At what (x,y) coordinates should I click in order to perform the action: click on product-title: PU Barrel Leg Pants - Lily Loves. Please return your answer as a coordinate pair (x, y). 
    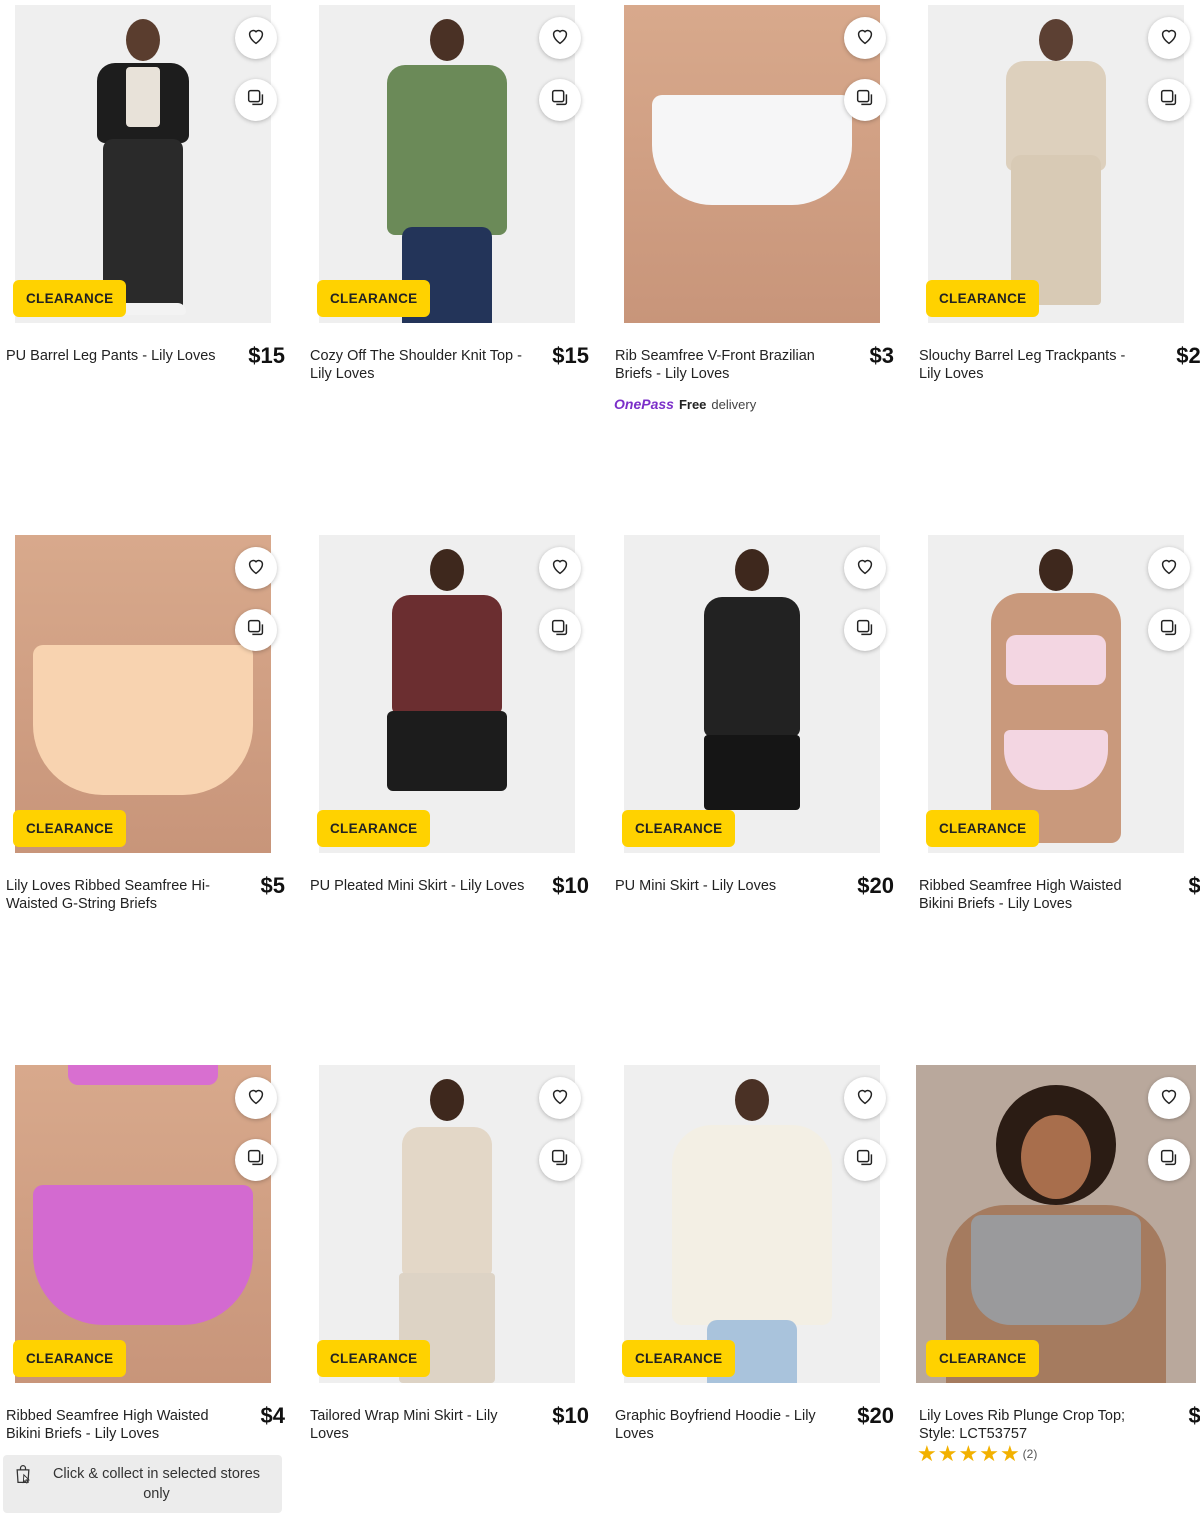
    Looking at the image, I should click on (120, 356).